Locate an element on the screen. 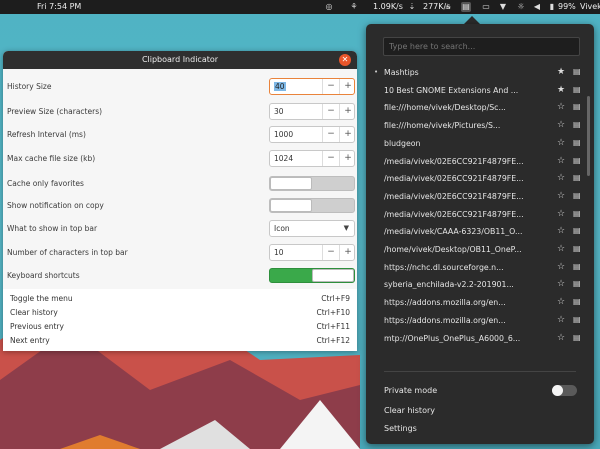 This screenshot has height=449, width=600. clipboard-history-item: 10 Best GNOME Extensions And ... ★ ▤ is located at coordinates (480, 91).